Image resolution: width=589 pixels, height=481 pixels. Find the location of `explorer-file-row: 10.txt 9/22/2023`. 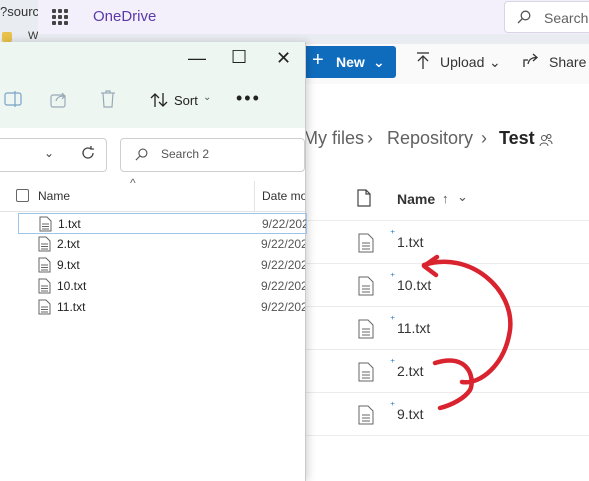

explorer-file-row: 10.txt 9/22/2023 is located at coordinates (161, 286).